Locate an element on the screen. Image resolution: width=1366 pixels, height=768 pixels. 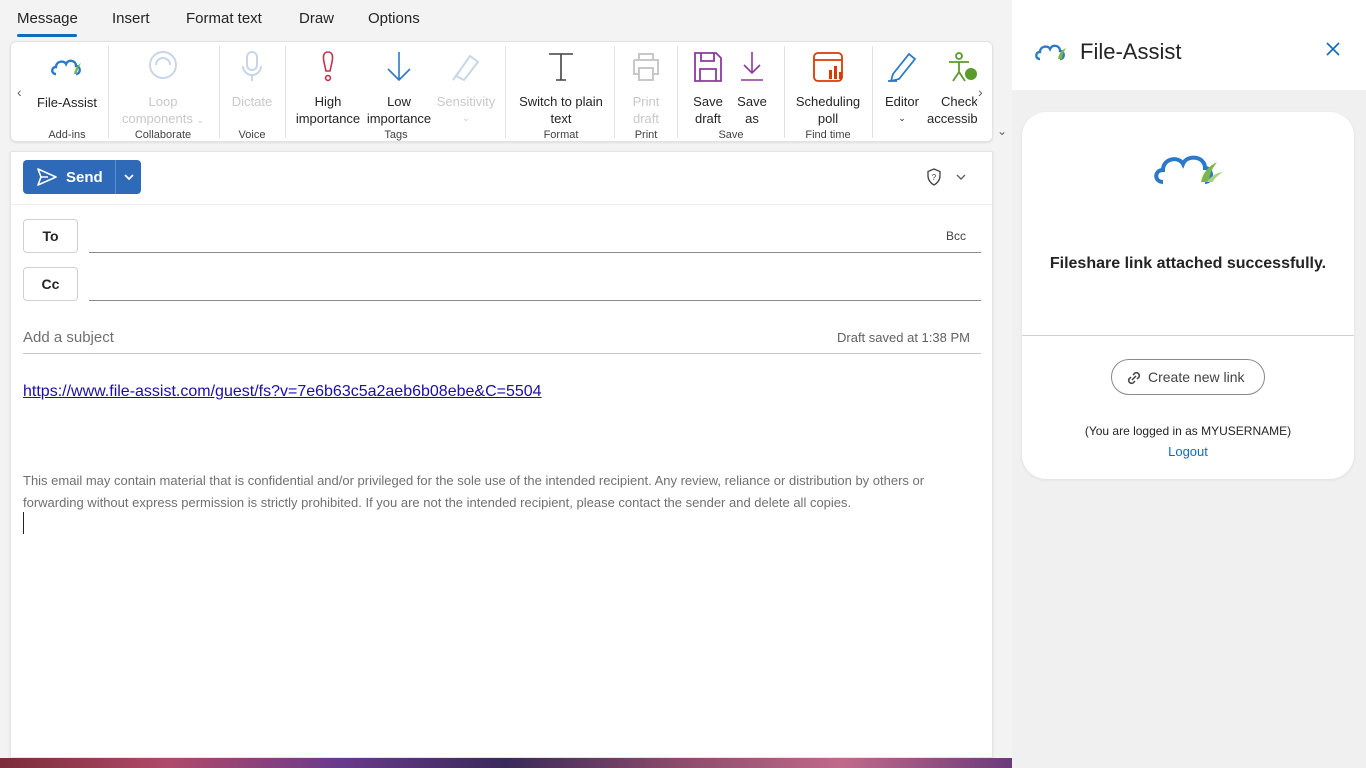
create-new-link-button: Create new link is located at coordinates (1188, 377).